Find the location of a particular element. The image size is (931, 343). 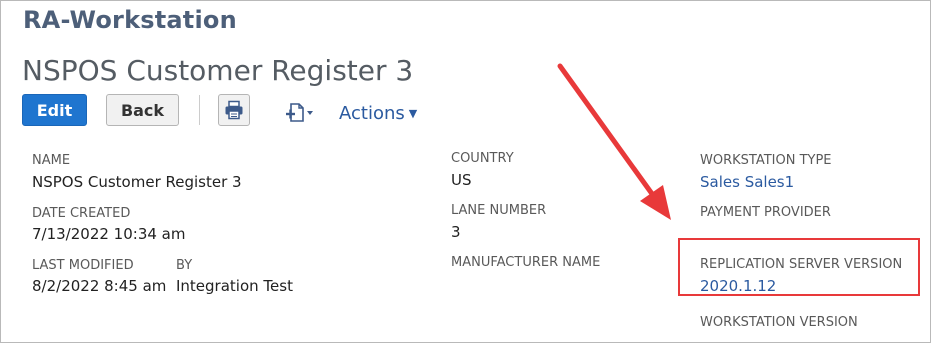

actions-menu: Actions ▼ is located at coordinates (378, 113).